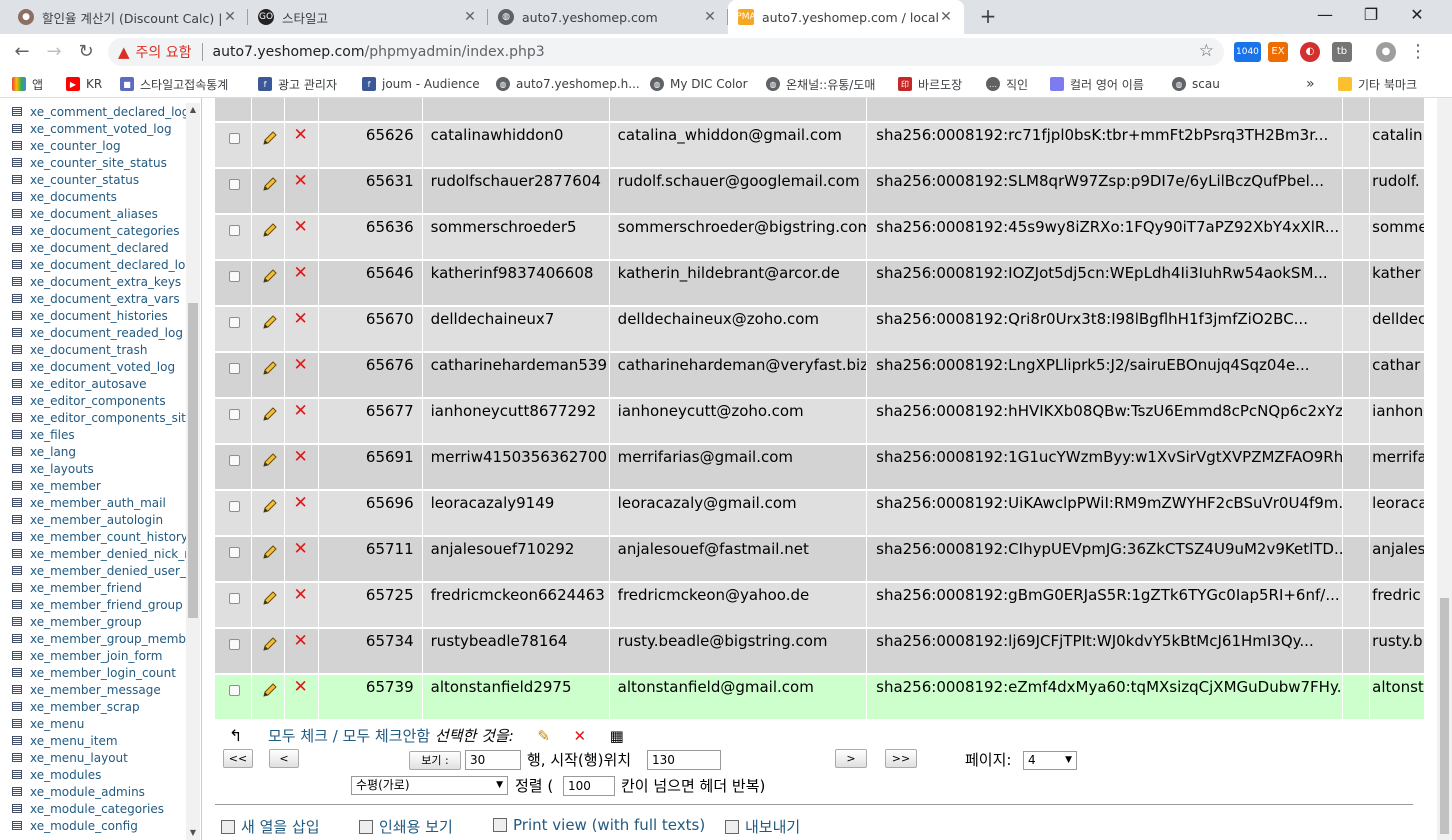 This screenshot has width=1452, height=840. Describe the element at coordinates (93, 570) in the screenshot. I see `sidebar-table-item: xe_member_denied_user_id` at that location.